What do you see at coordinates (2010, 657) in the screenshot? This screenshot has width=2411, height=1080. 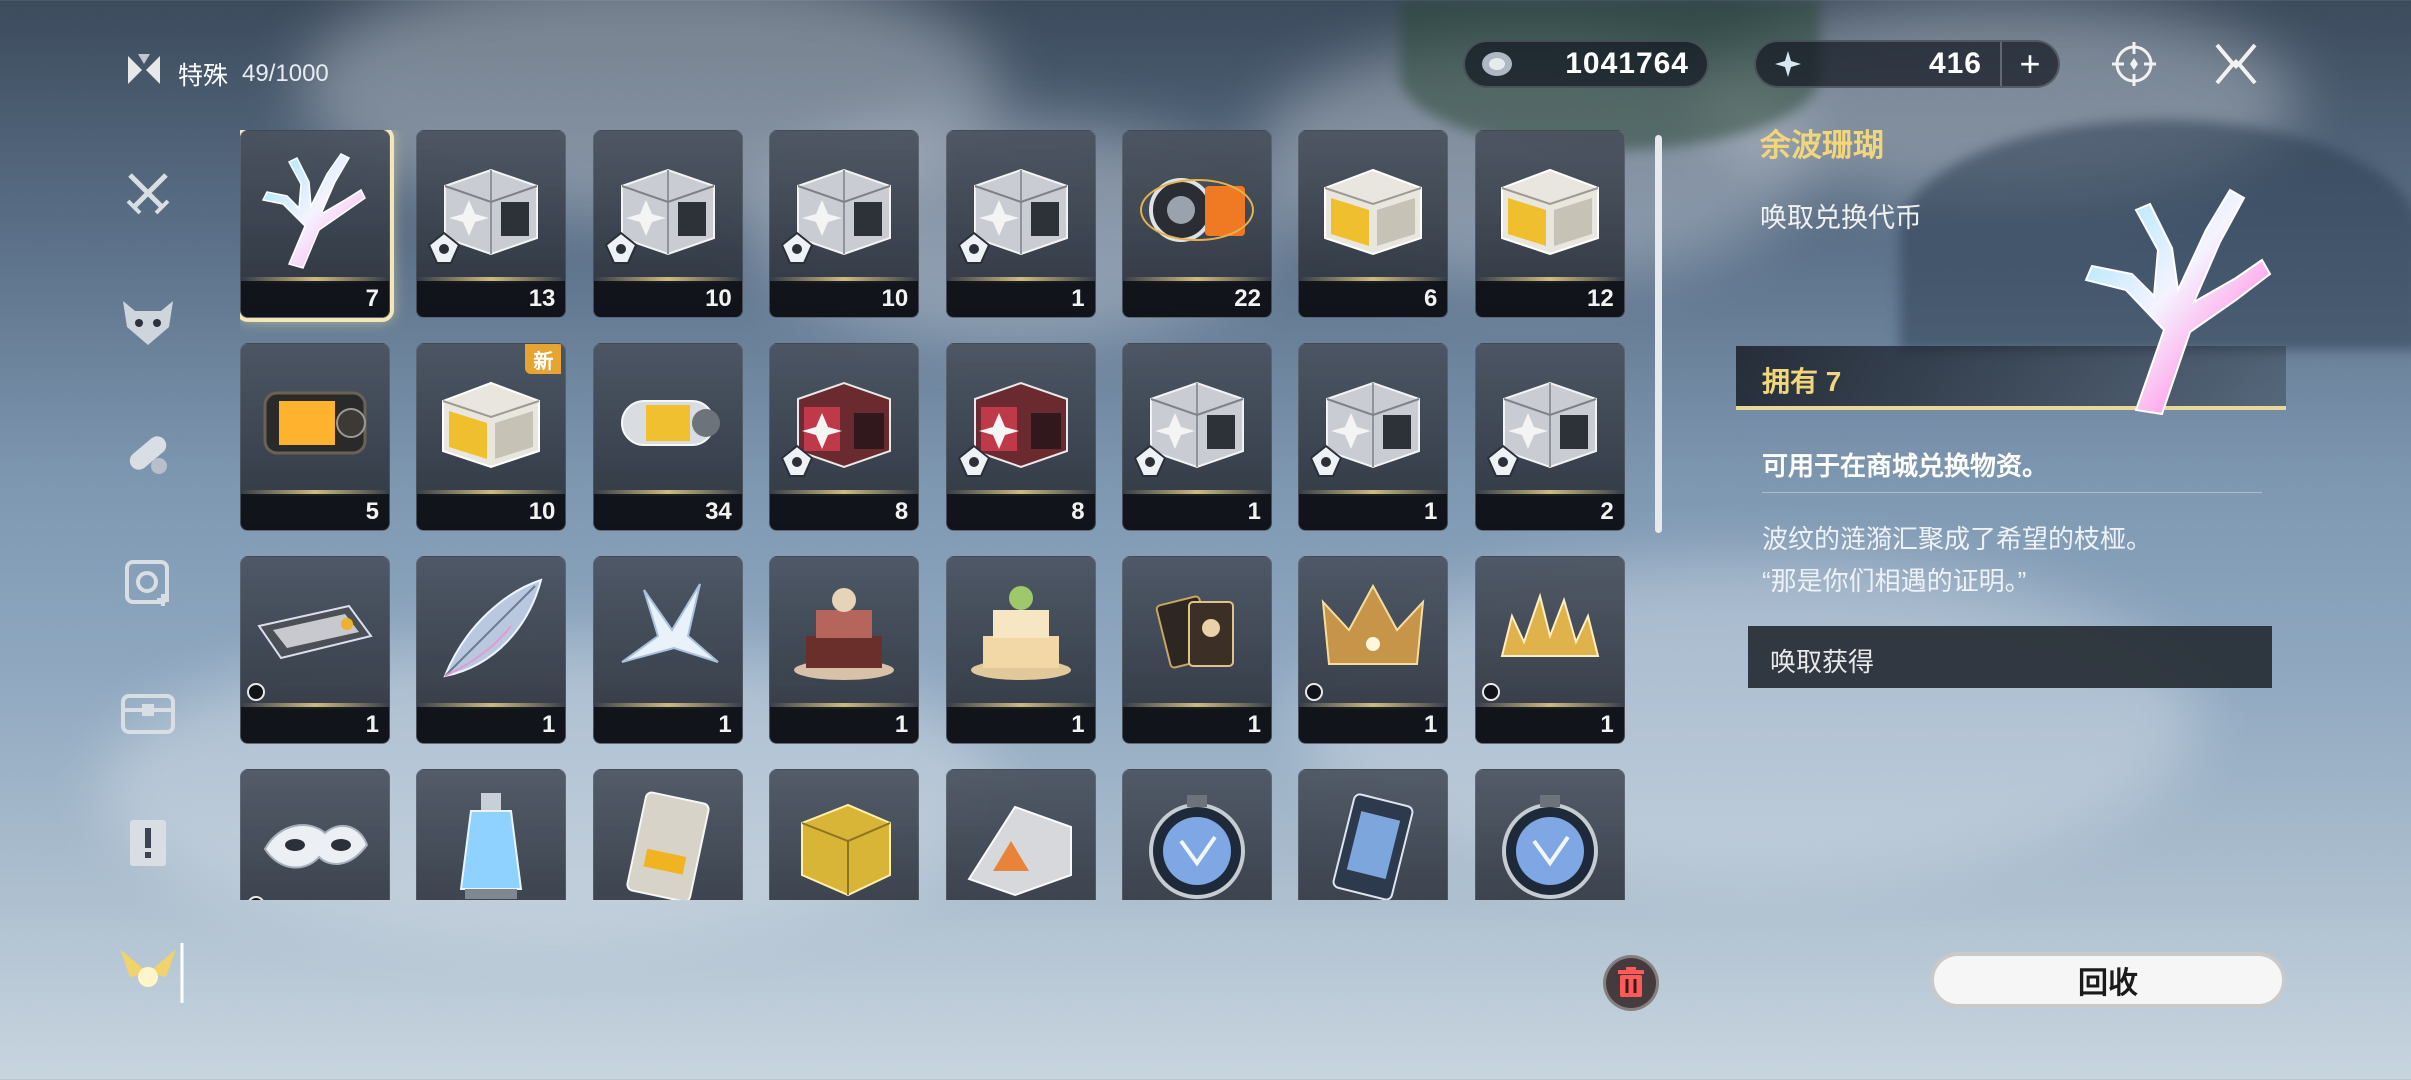 I see `acquire-source-button: 唤取获得` at bounding box center [2010, 657].